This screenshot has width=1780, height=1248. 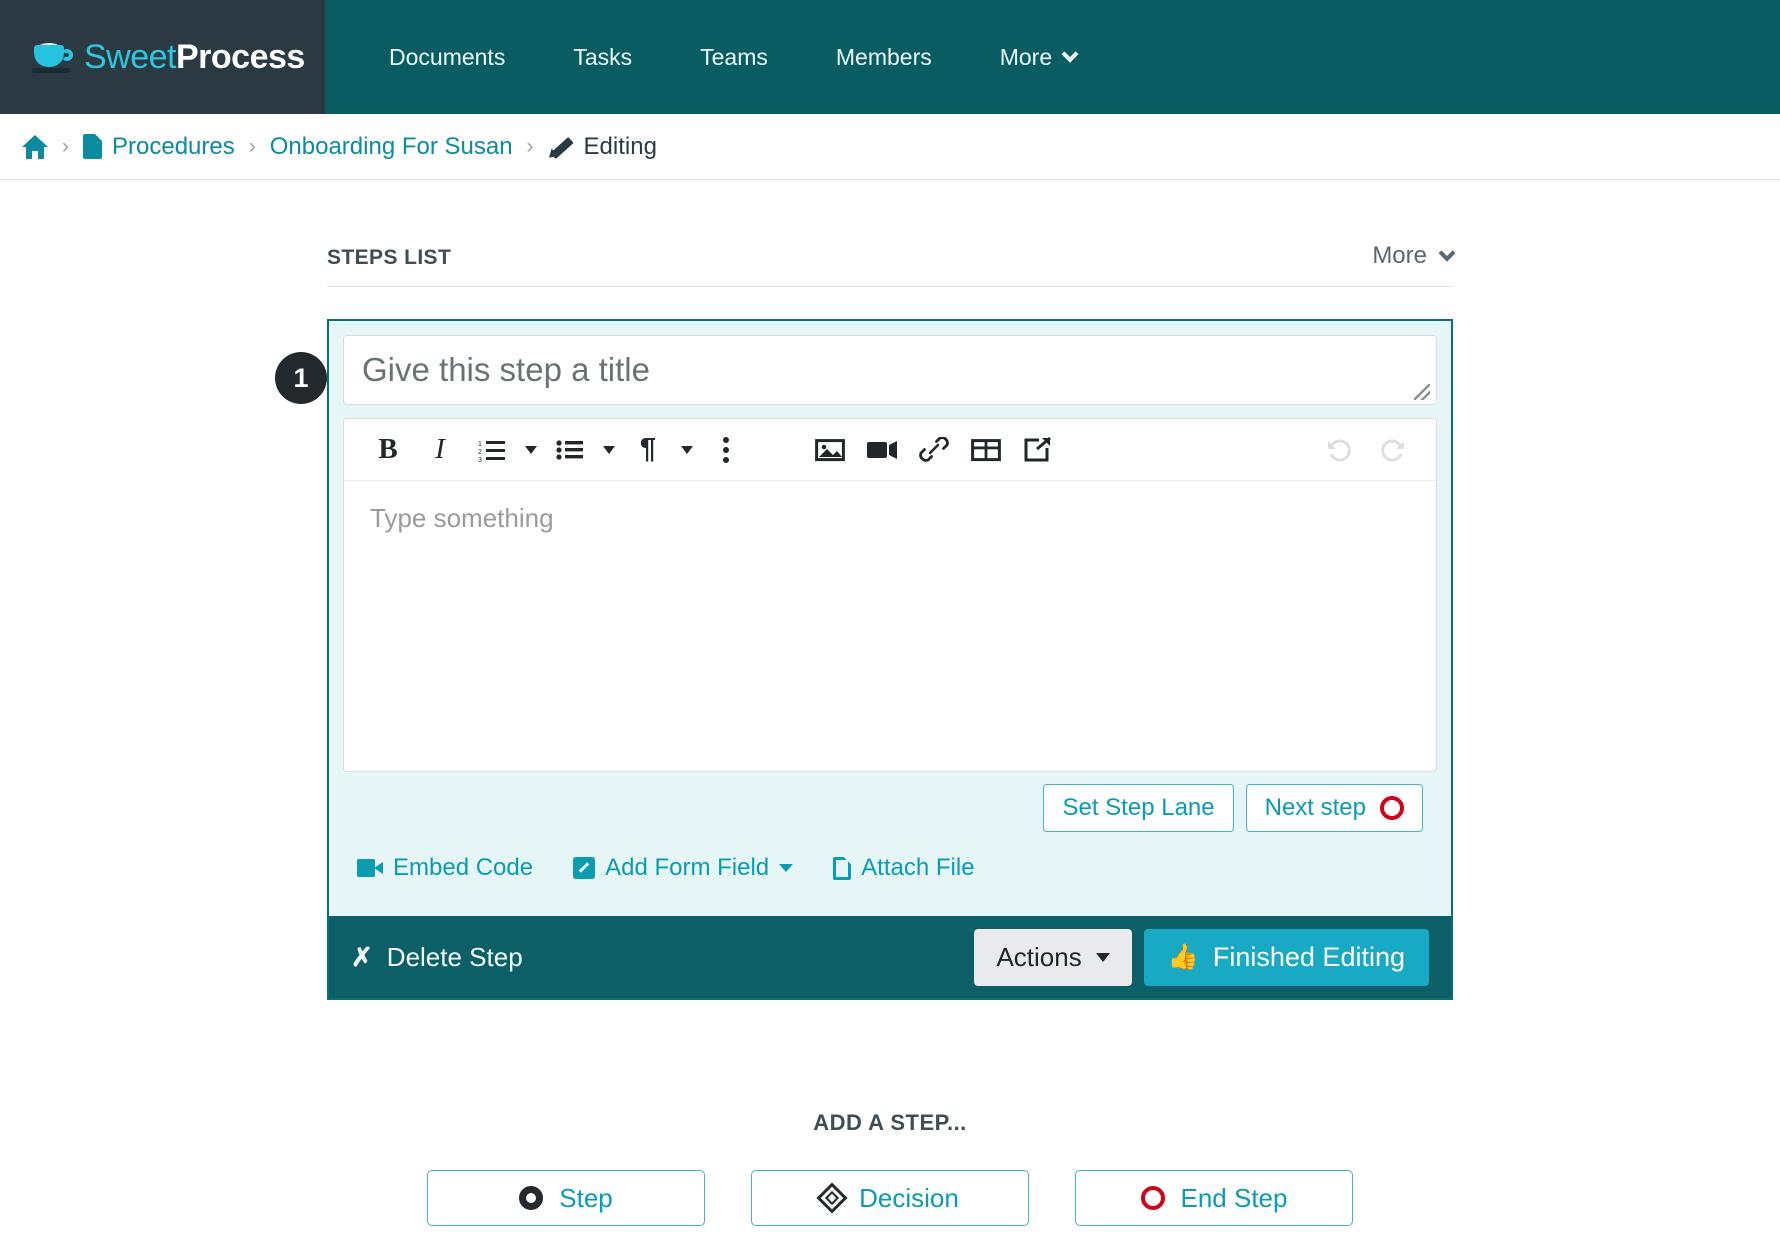 I want to click on step-attachment-links: Embed Code Add Form Field Attach File, so click(x=890, y=867).